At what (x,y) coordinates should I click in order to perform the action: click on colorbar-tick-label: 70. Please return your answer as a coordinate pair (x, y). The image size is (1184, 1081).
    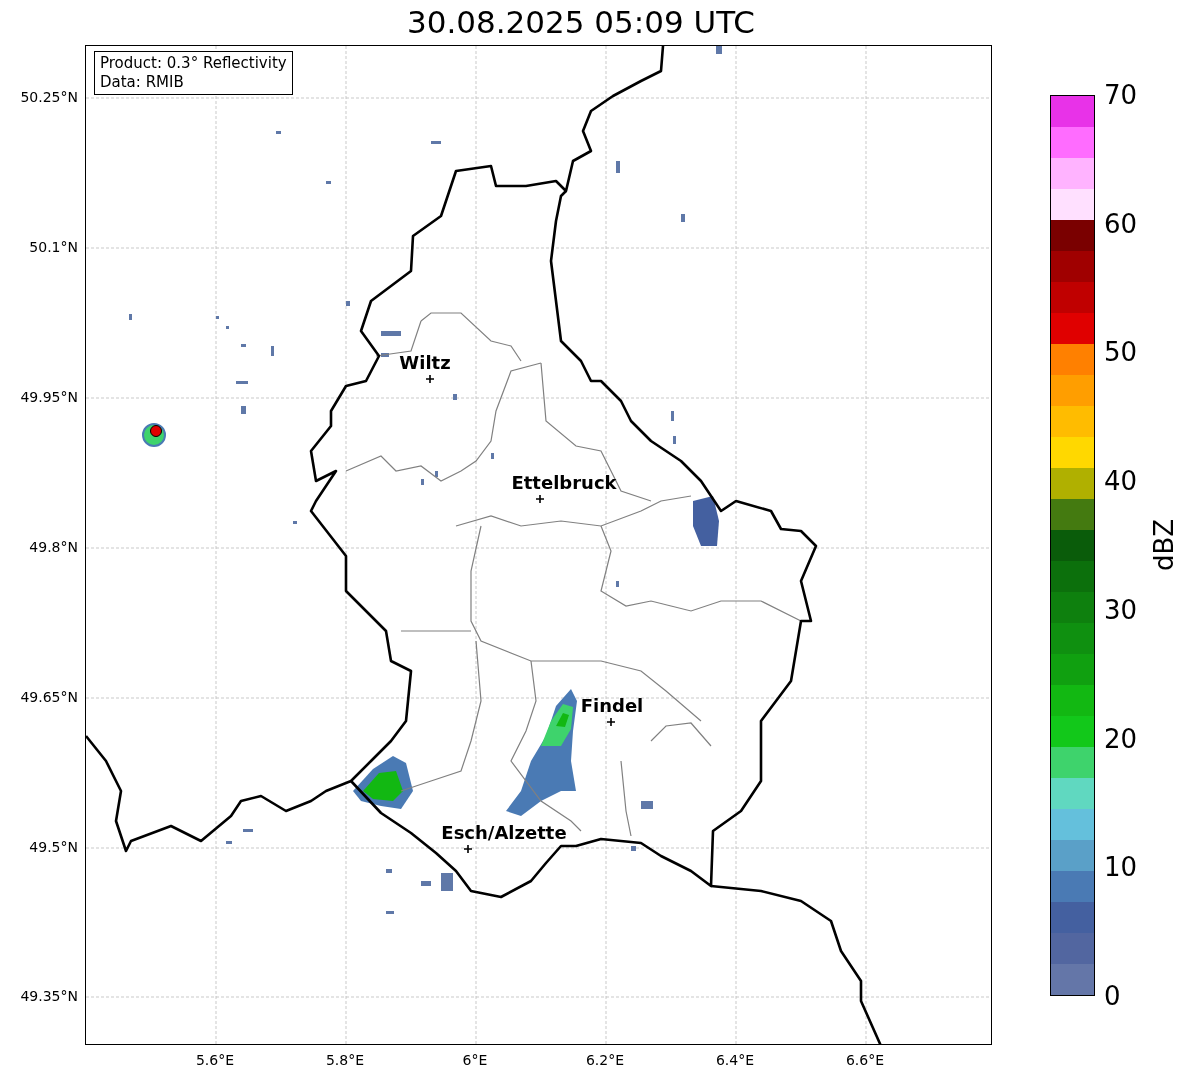
    Looking at the image, I should click on (1121, 95).